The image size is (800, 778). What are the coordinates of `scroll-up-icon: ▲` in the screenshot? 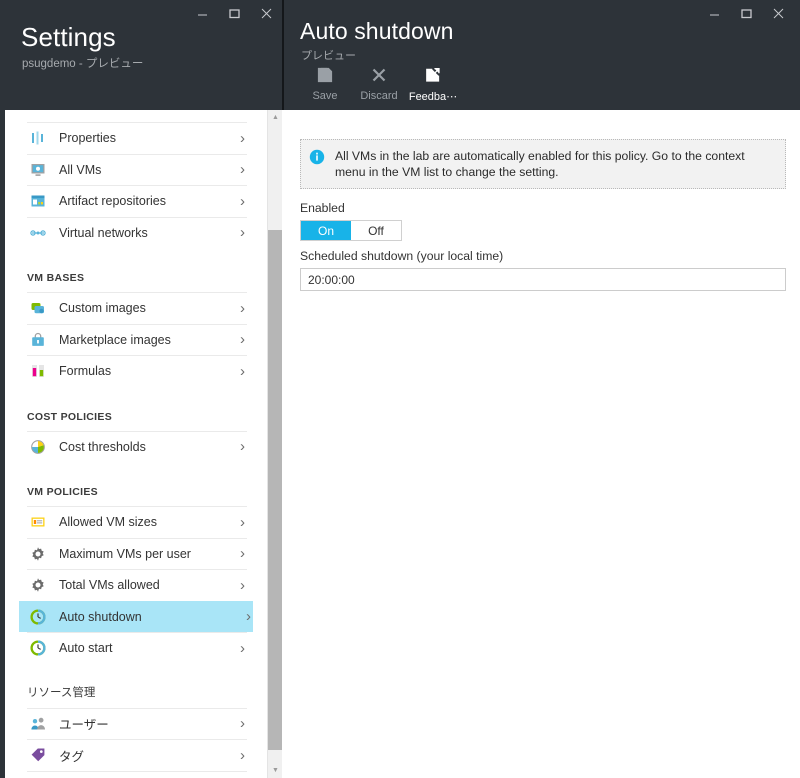 It's located at (275, 117).